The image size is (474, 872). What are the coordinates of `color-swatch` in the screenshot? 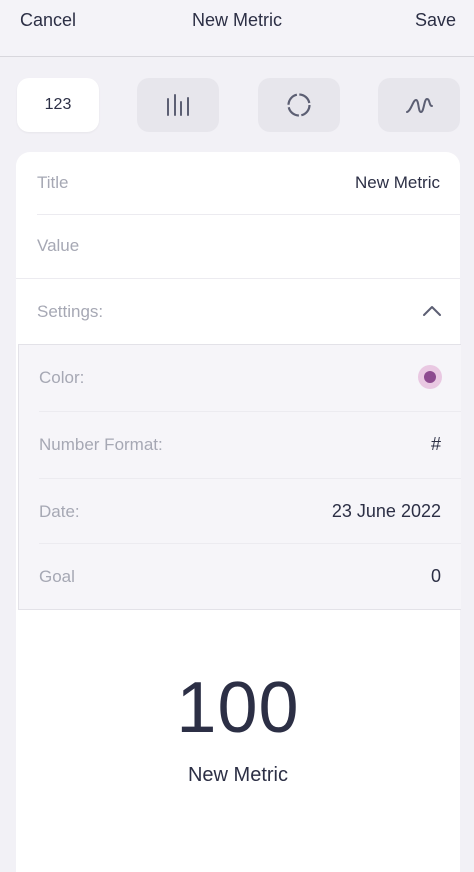 It's located at (430, 377).